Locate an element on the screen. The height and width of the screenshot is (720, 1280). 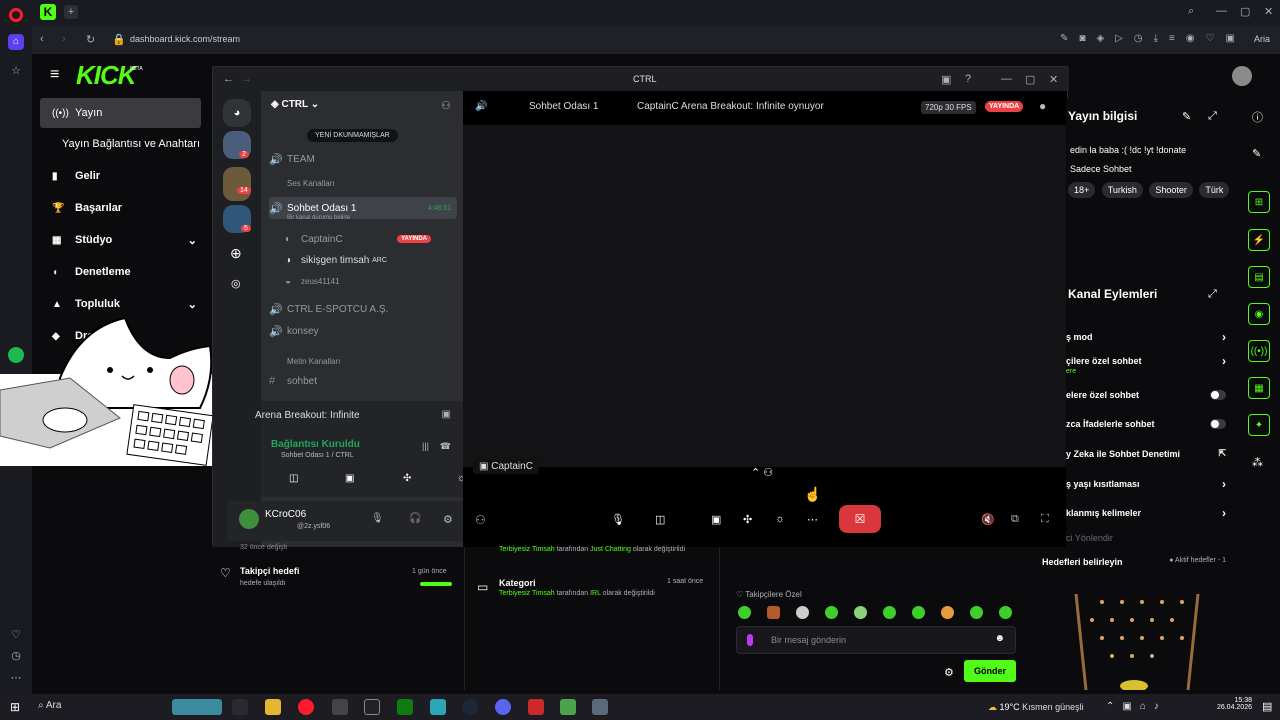
channel-item: # sohbet is located at coordinates (363, 381).